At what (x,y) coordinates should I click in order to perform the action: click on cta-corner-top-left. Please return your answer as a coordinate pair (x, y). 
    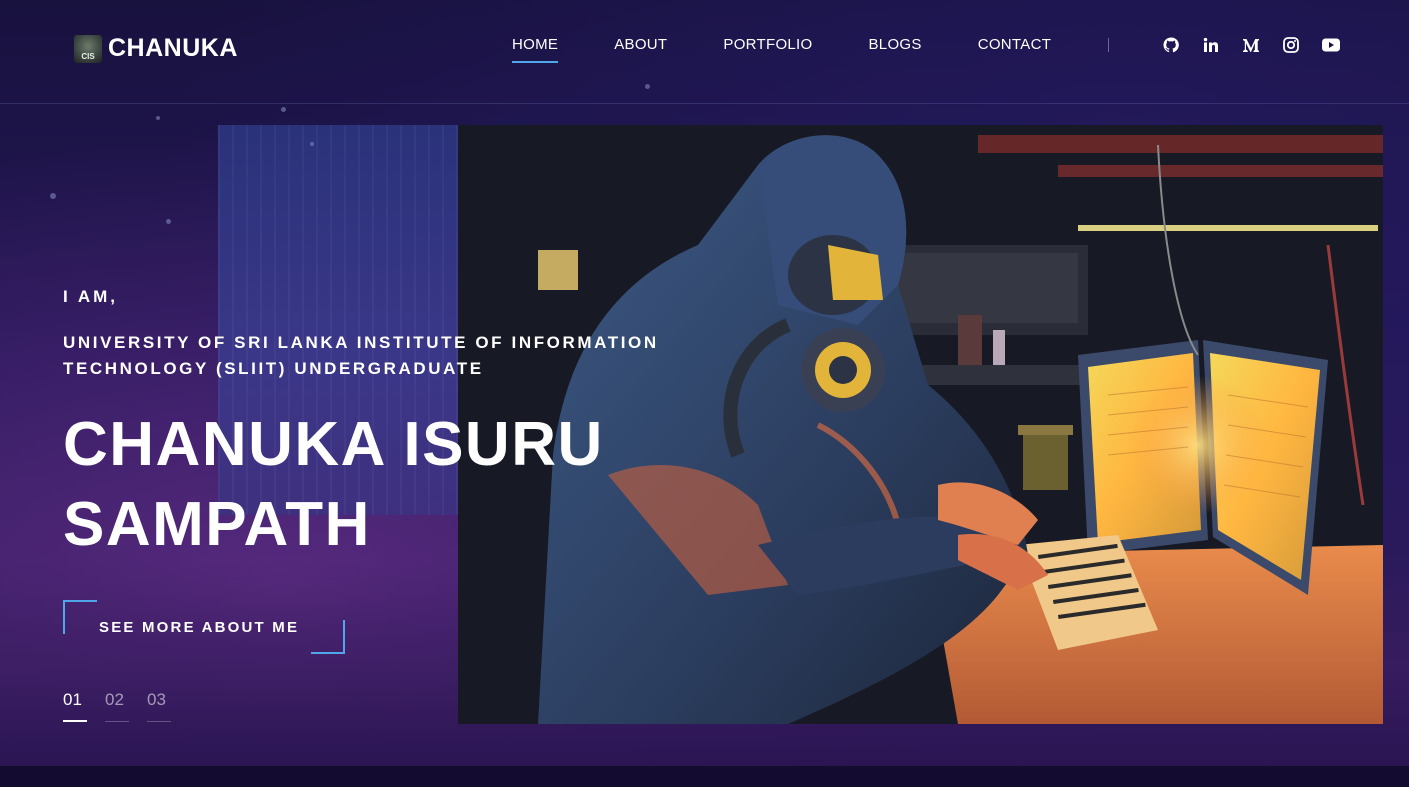
    Looking at the image, I should click on (80, 617).